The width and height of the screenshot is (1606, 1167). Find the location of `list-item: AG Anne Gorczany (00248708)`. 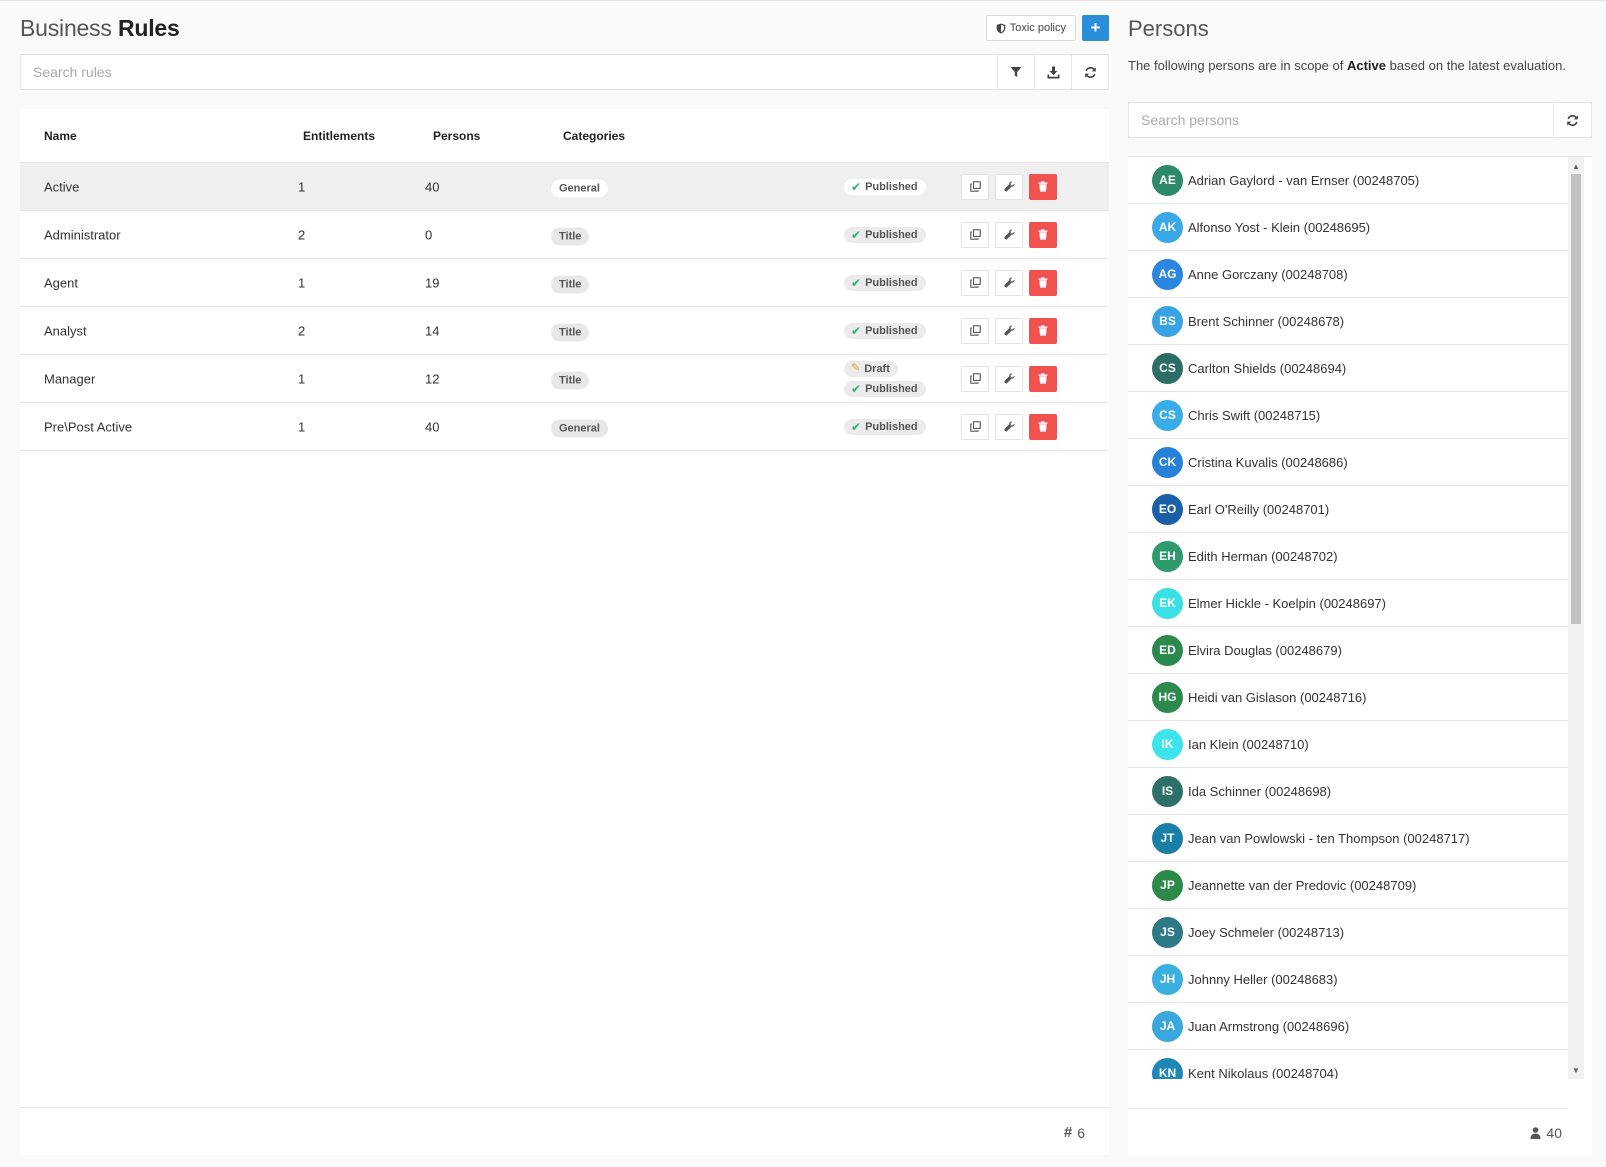

list-item: AG Anne Gorczany (00248708) is located at coordinates (1348, 274).